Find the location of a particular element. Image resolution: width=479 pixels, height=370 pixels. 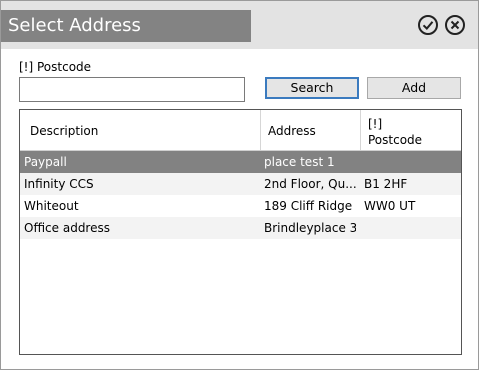

cell-description: Office address is located at coordinates (67, 228).